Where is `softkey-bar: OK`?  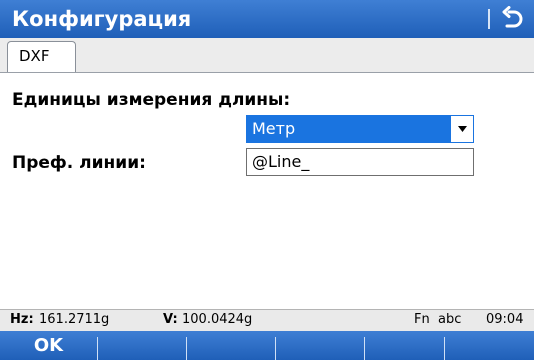 softkey-bar: OK is located at coordinates (267, 345).